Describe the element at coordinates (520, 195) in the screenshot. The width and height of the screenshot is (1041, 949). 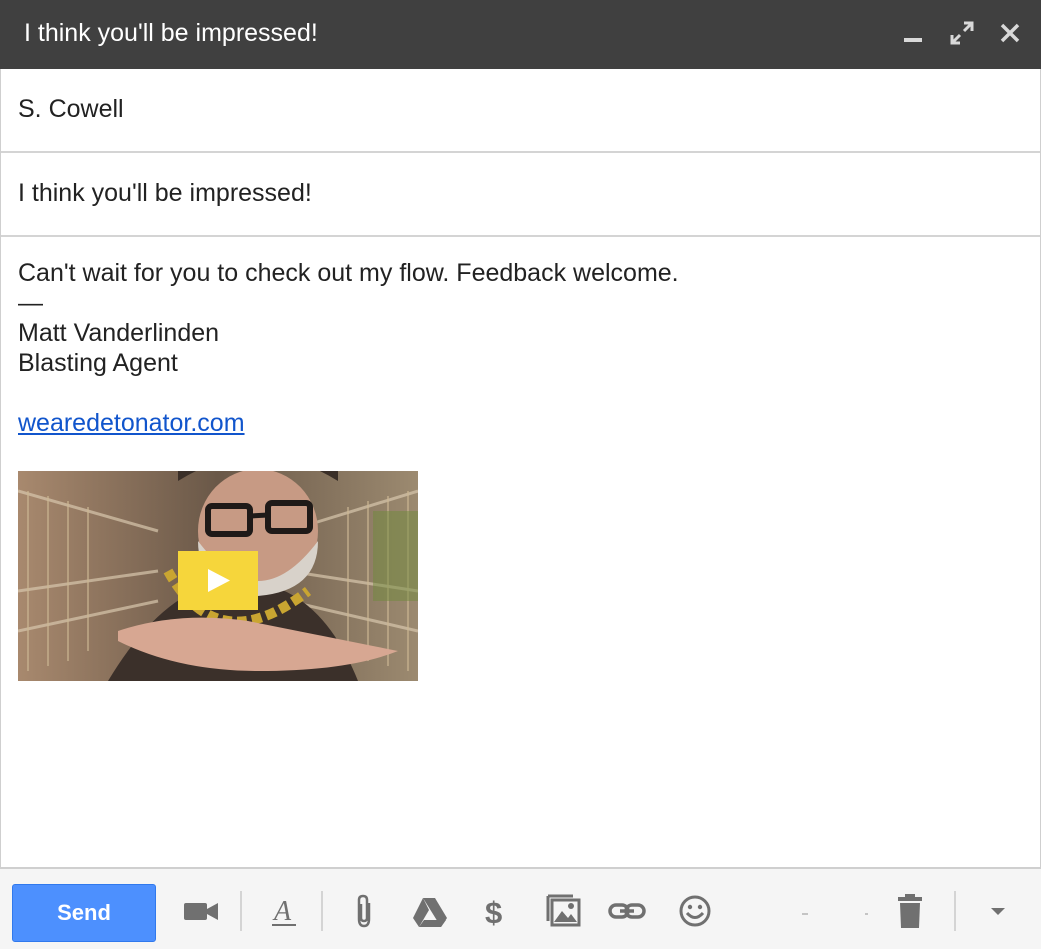
I see `subject-field: I think you'll be impressed!` at that location.